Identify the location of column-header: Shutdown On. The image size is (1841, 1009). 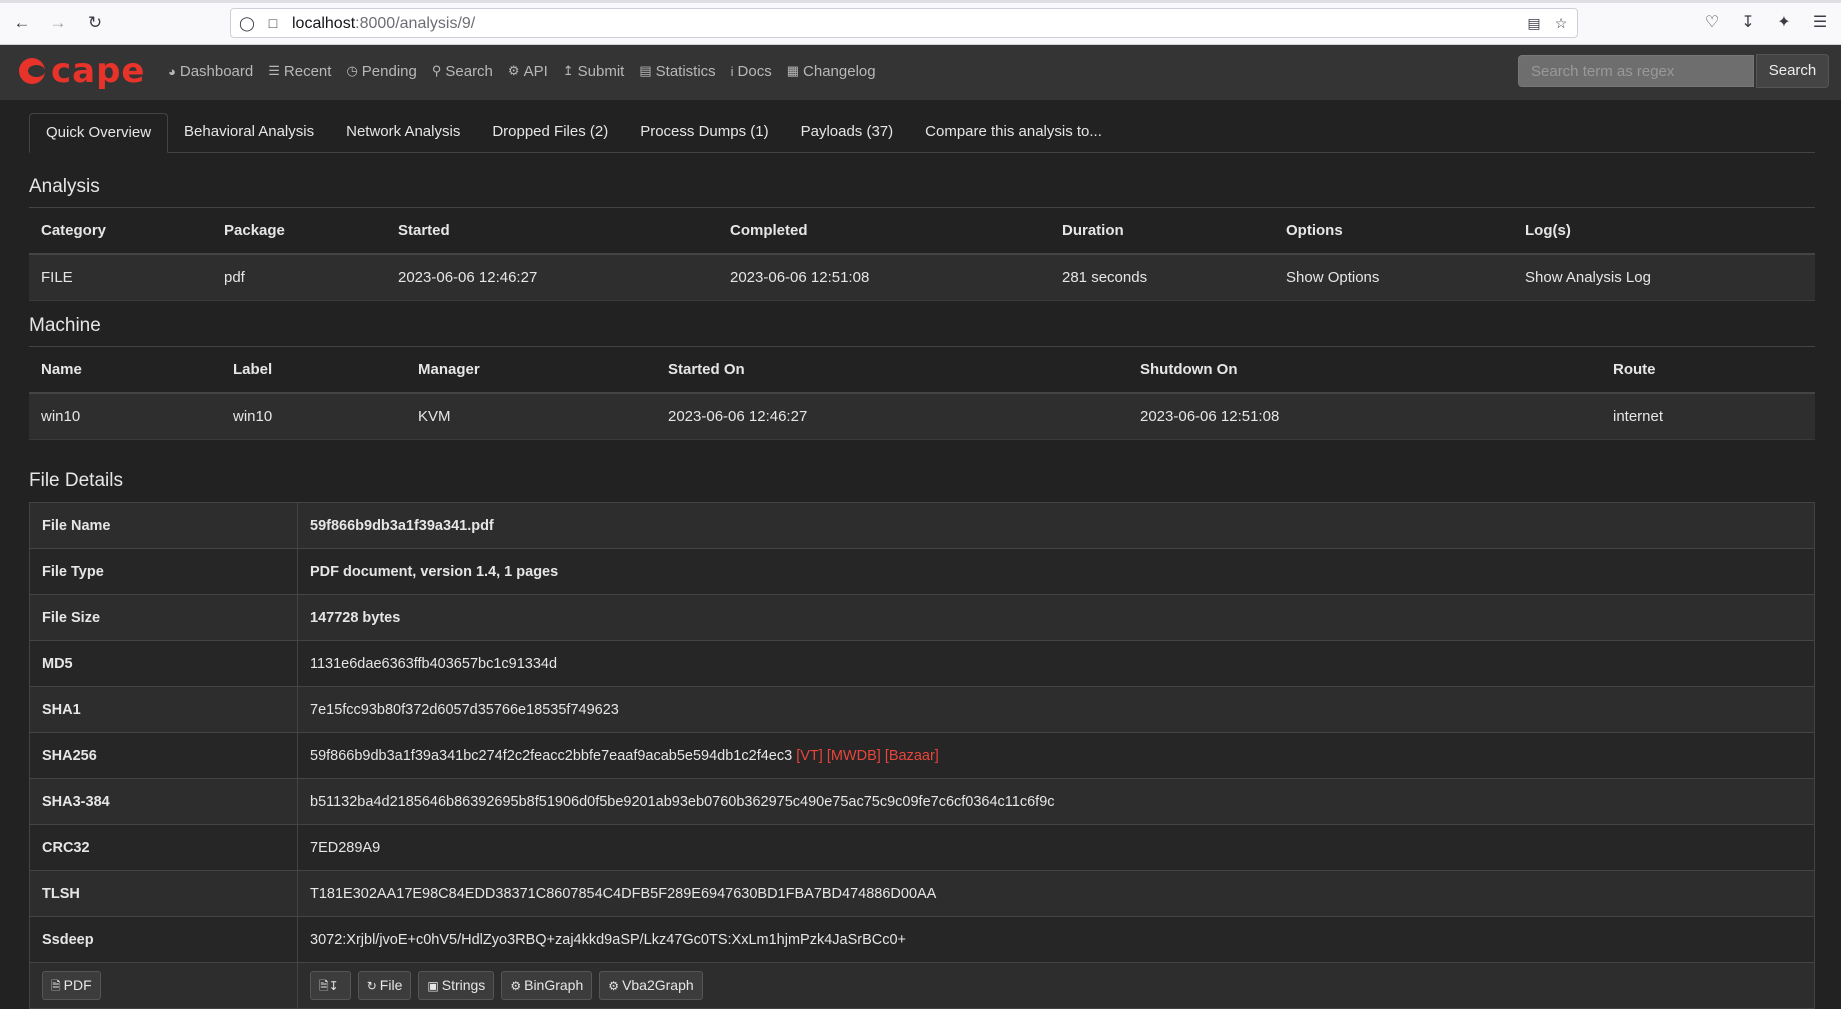
(1364, 370).